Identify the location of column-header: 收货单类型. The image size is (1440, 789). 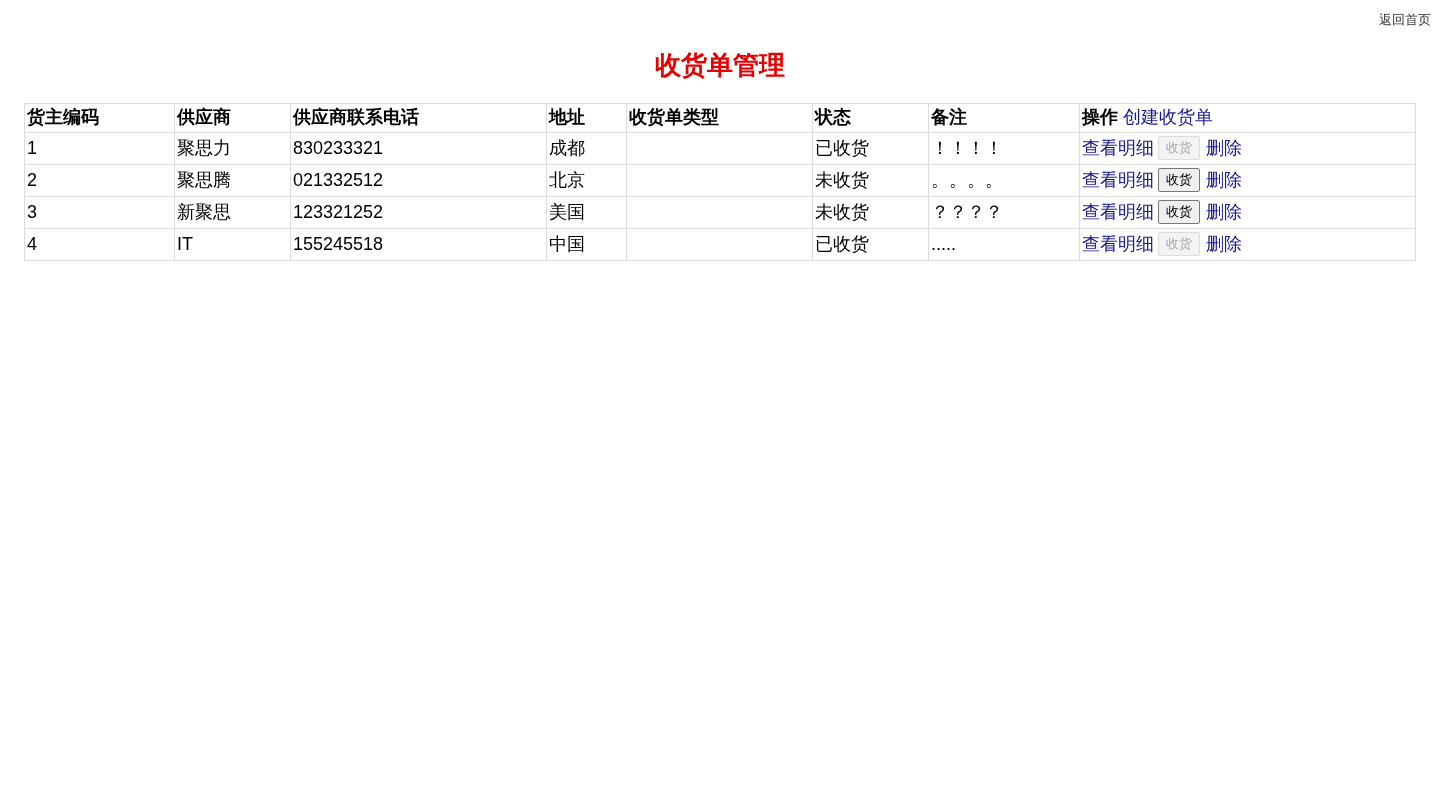
(674, 117).